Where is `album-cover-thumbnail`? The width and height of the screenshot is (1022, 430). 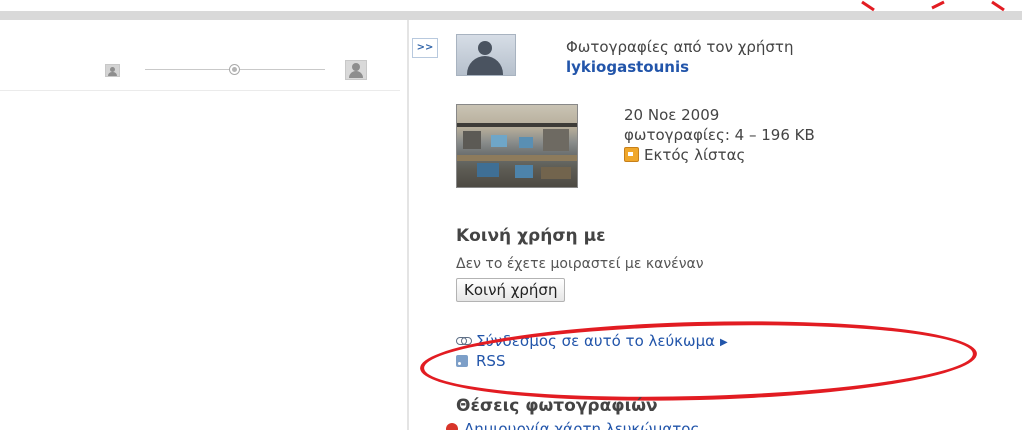
album-cover-thumbnail is located at coordinates (517, 146).